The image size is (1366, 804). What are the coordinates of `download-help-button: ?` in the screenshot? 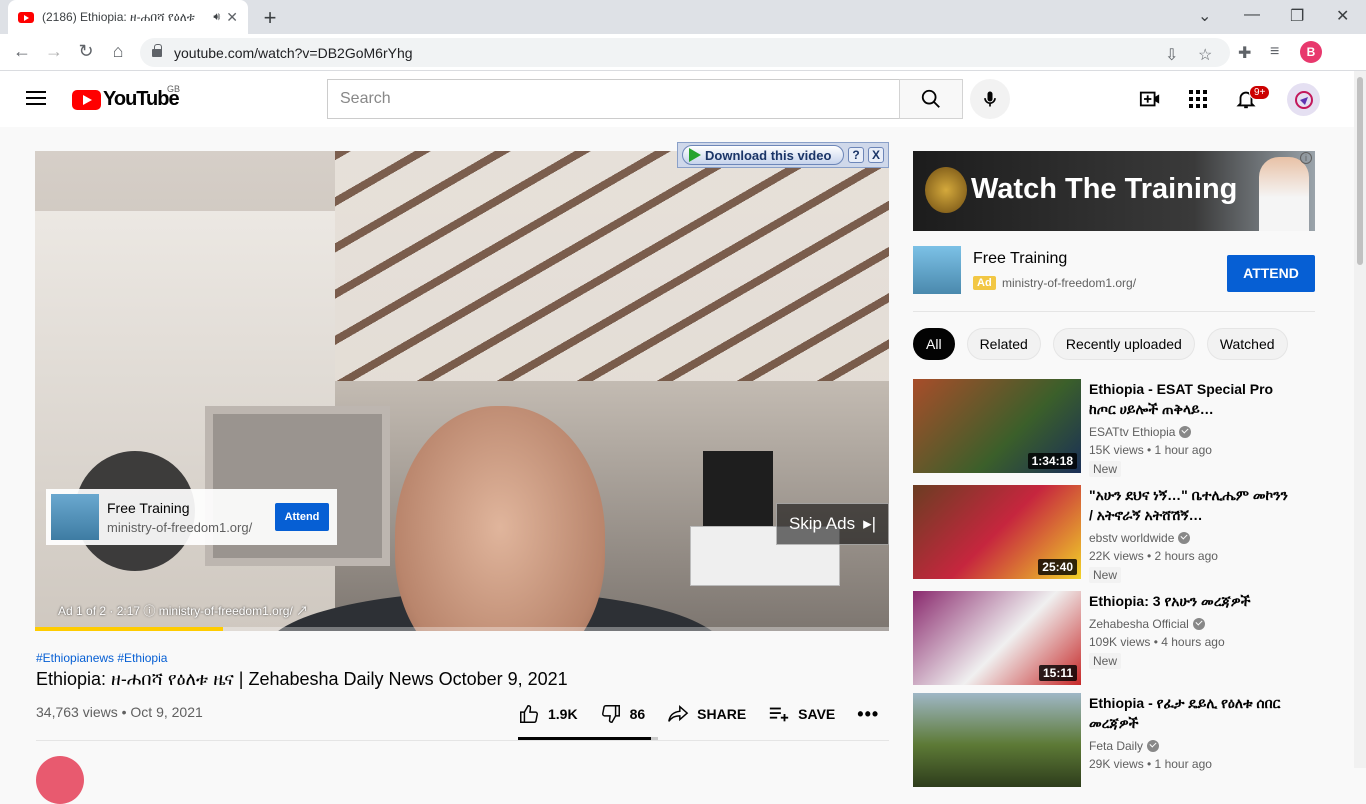 It's located at (856, 155).